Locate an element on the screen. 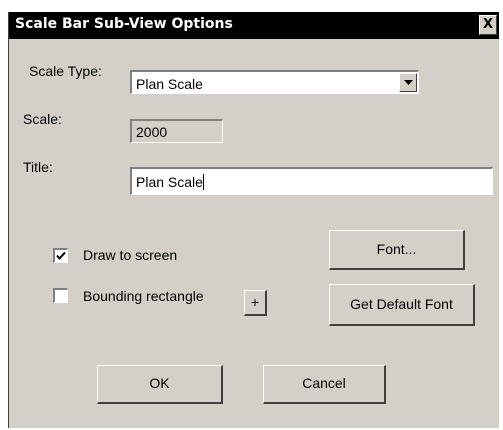  get-default-font-button: Get Default Font is located at coordinates (402, 305).